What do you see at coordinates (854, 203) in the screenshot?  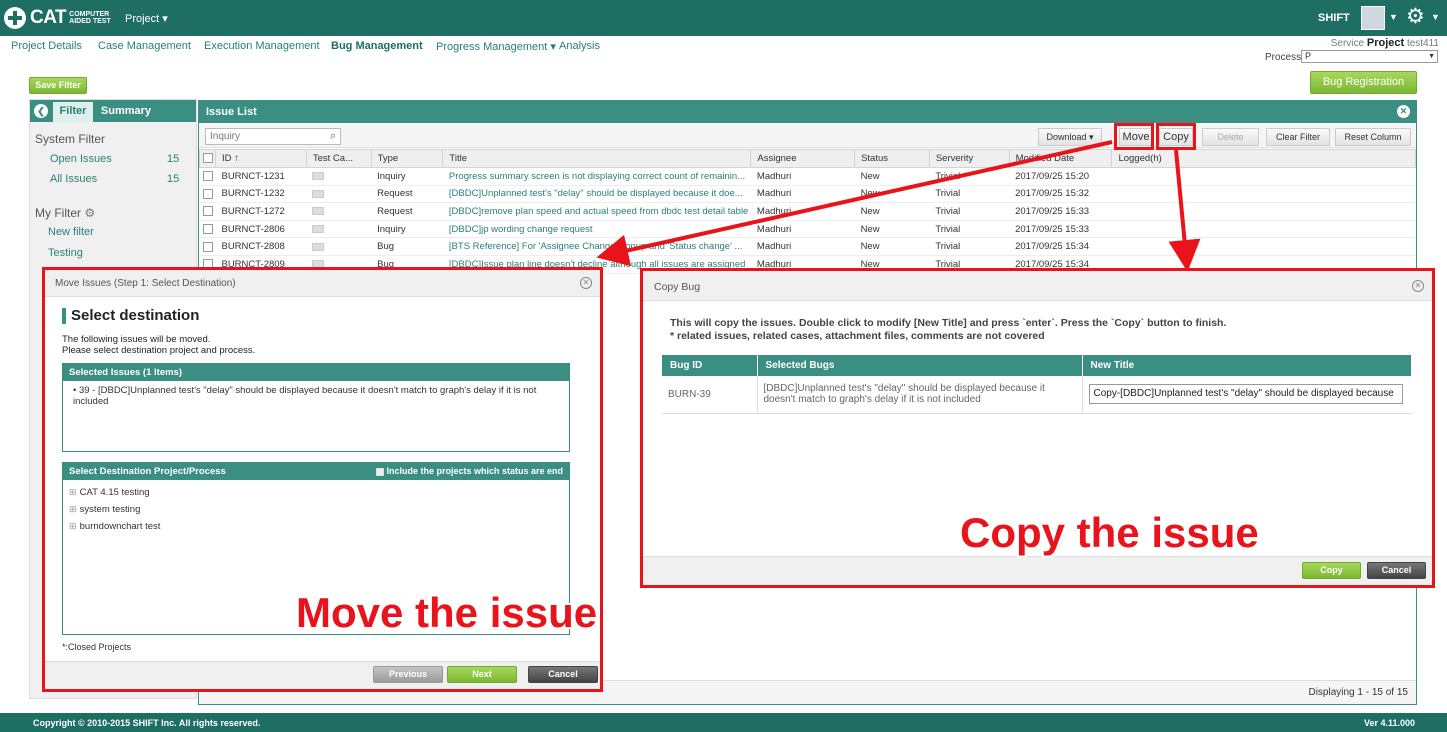 I see `arrow-to-move-dialog` at bounding box center [854, 203].